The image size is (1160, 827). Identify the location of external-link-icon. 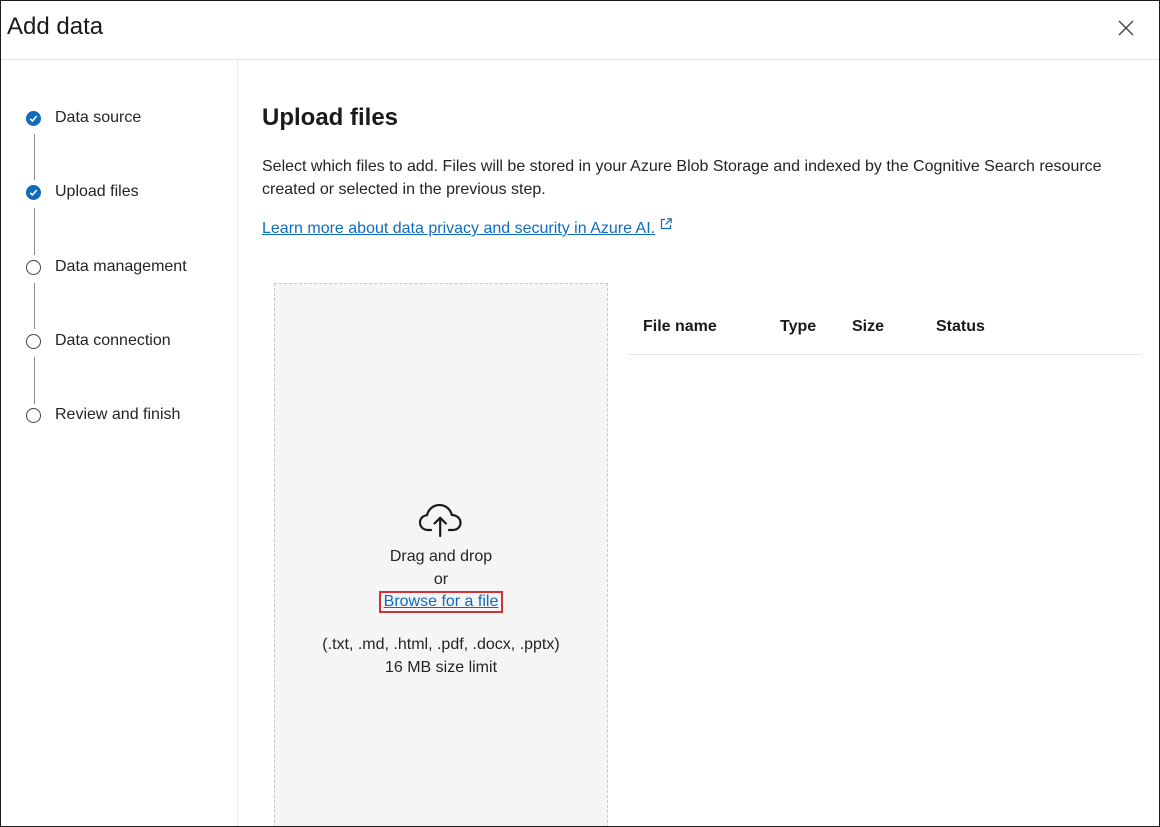
(666, 226).